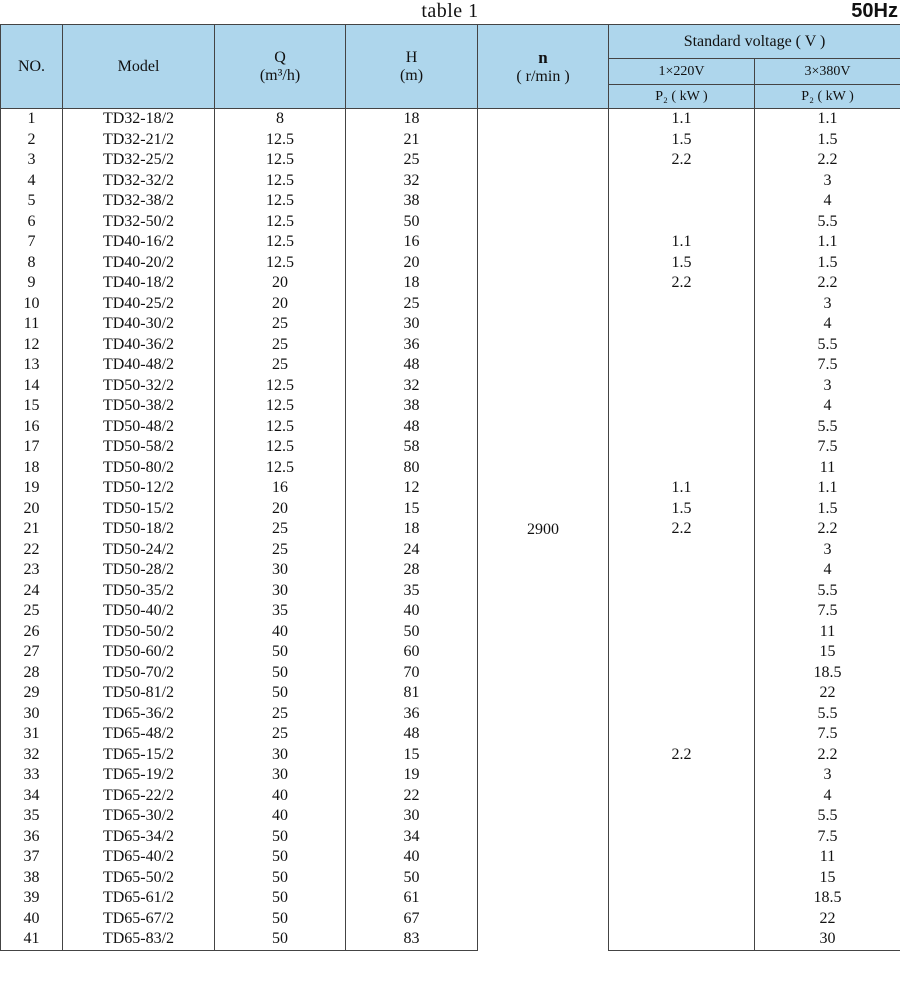 This screenshot has width=900, height=1000. Describe the element at coordinates (450, 734) in the screenshot. I see `table-row: 31 TD65-48/2 25 48 7.5` at that location.